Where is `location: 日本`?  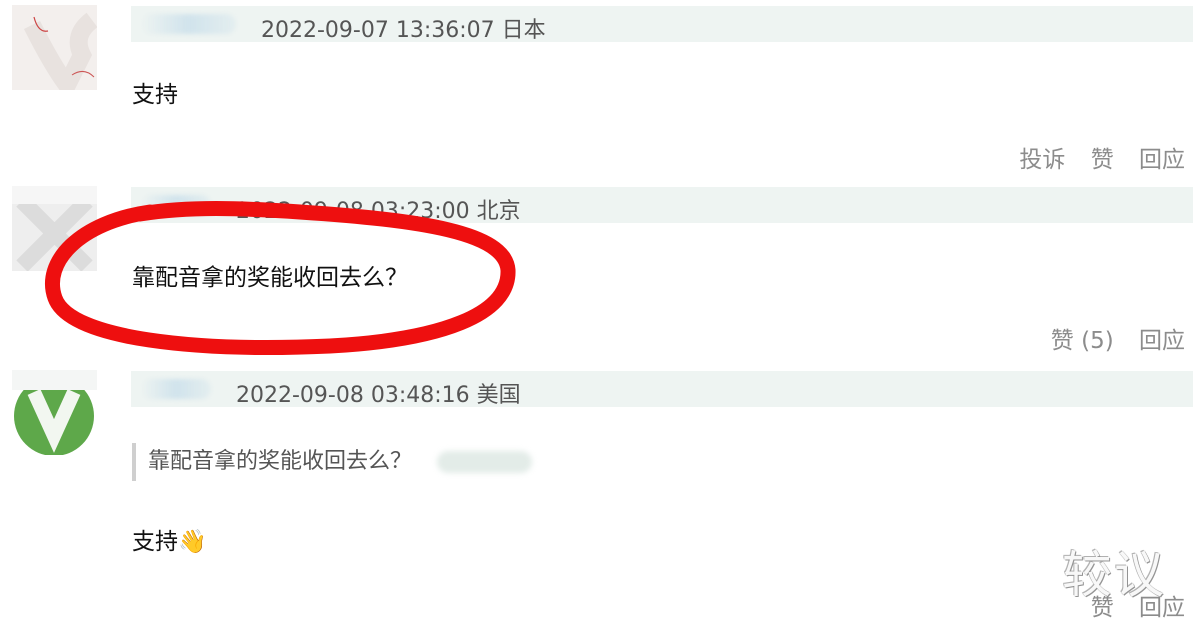 location: 日本 is located at coordinates (523, 30).